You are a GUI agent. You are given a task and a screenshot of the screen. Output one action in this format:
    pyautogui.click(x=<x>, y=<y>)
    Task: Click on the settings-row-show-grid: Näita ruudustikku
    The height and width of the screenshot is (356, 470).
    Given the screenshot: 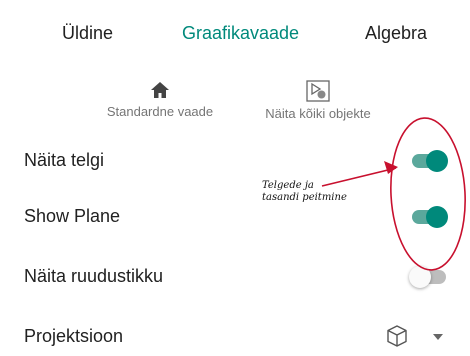 What is the action you would take?
    pyautogui.click(x=235, y=276)
    